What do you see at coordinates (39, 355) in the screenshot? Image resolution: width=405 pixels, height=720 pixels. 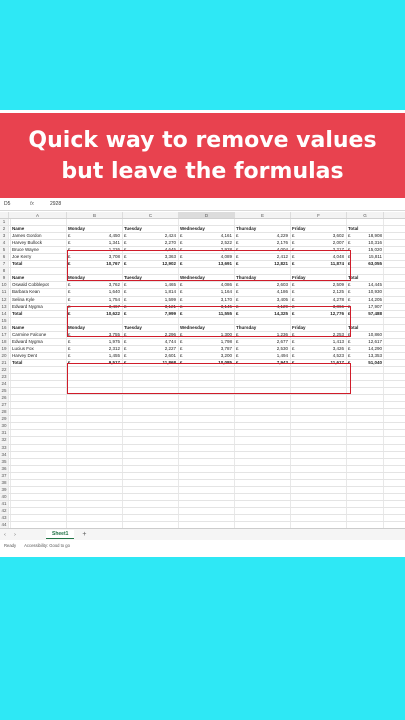 I see `name-cell: Harvey Dent` at bounding box center [39, 355].